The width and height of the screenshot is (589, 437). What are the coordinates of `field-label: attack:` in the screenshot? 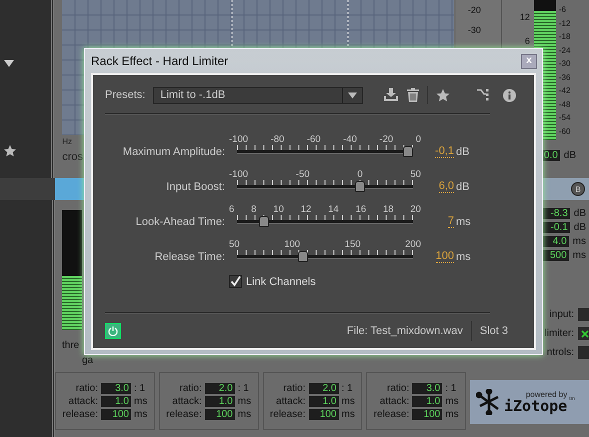 It's located at (83, 401).